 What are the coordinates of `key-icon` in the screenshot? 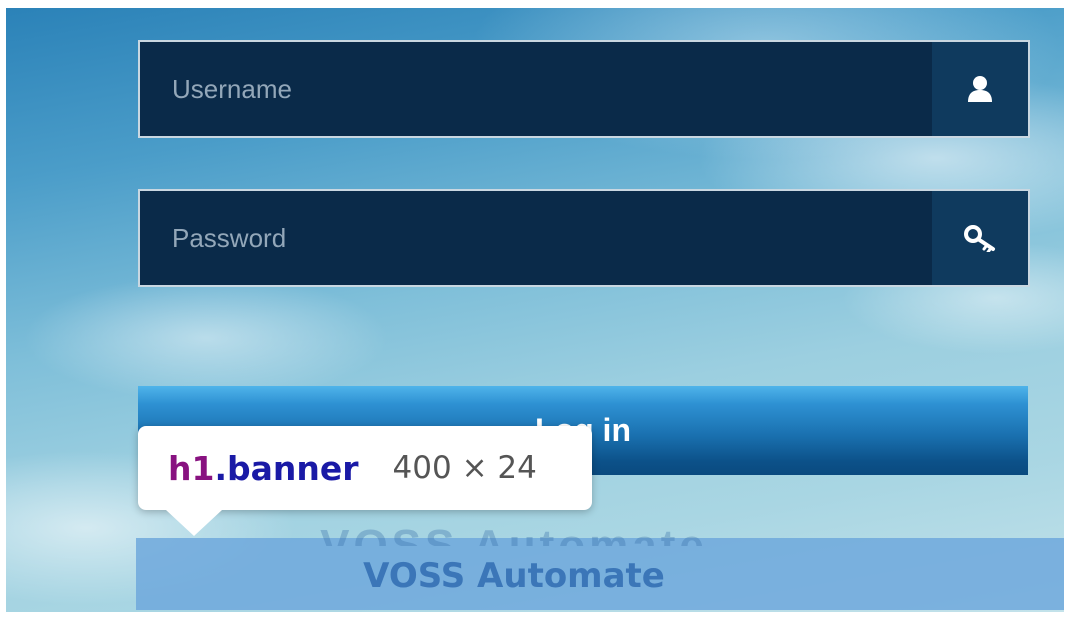 It's located at (979, 238).